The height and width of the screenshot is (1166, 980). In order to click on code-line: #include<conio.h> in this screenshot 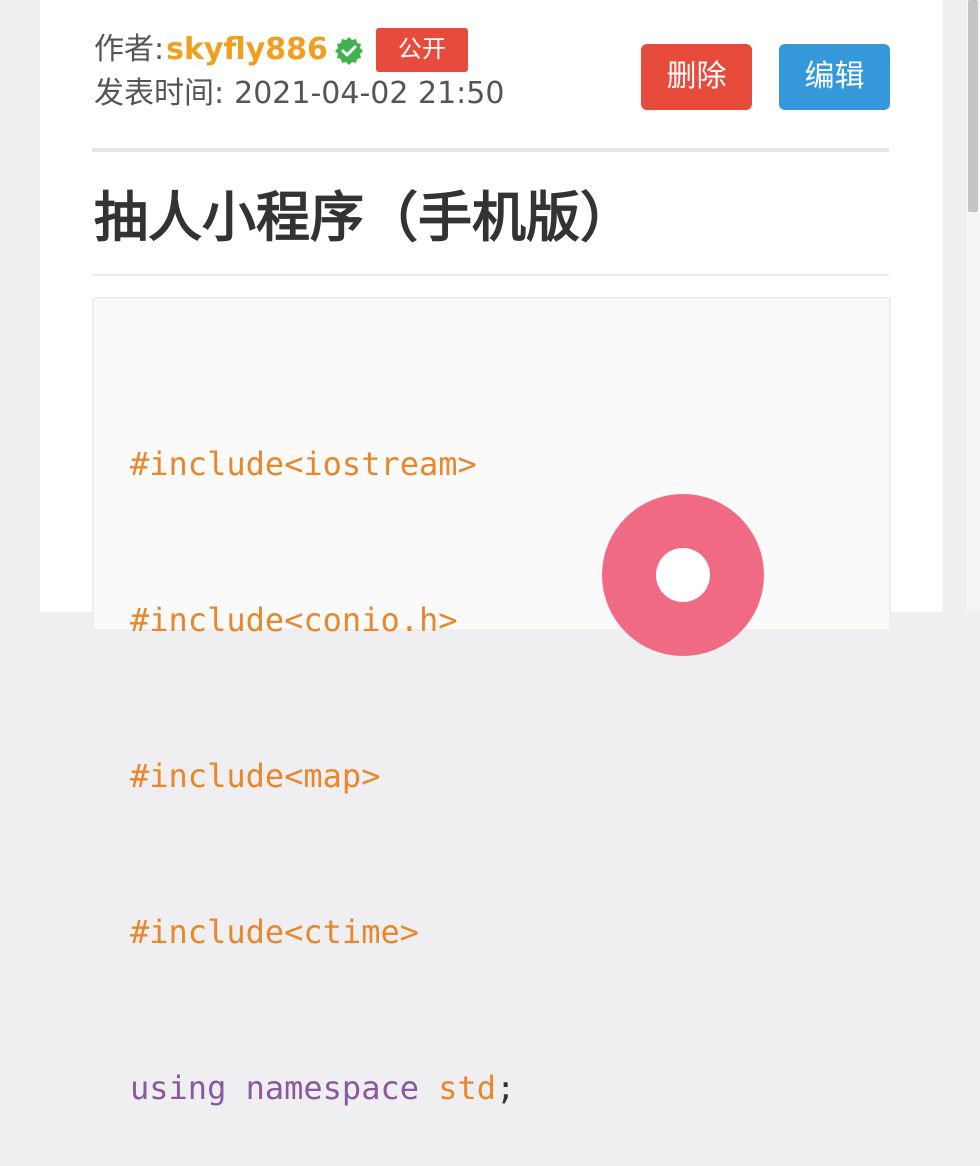, I will do `click(294, 620)`.